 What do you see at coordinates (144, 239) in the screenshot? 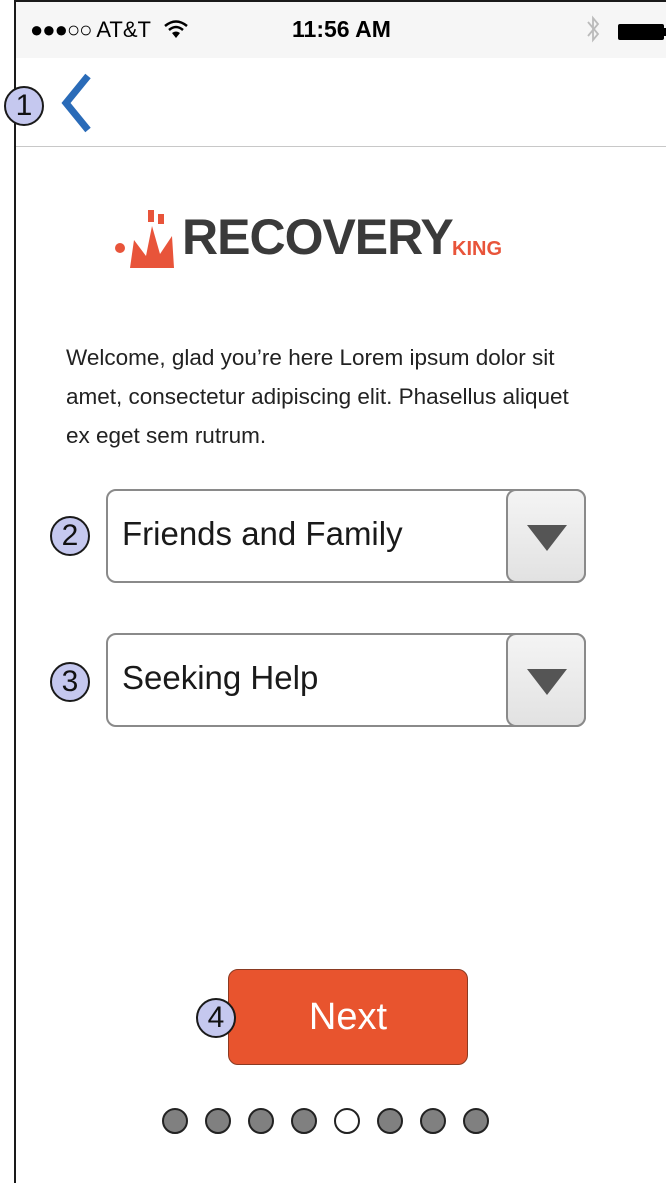
I see `crown-icon` at bounding box center [144, 239].